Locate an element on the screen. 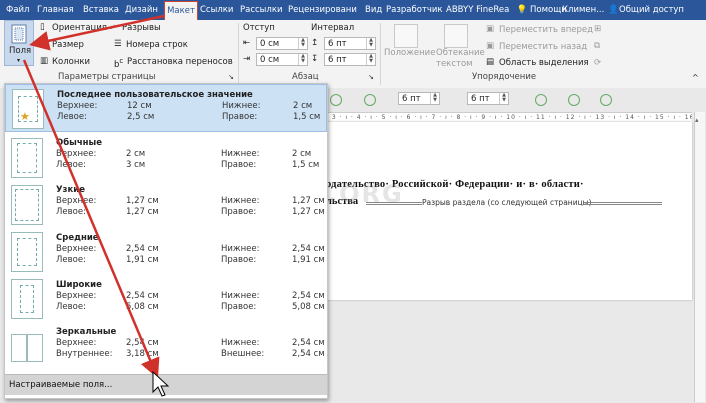  margins-icon is located at coordinates (19, 34).